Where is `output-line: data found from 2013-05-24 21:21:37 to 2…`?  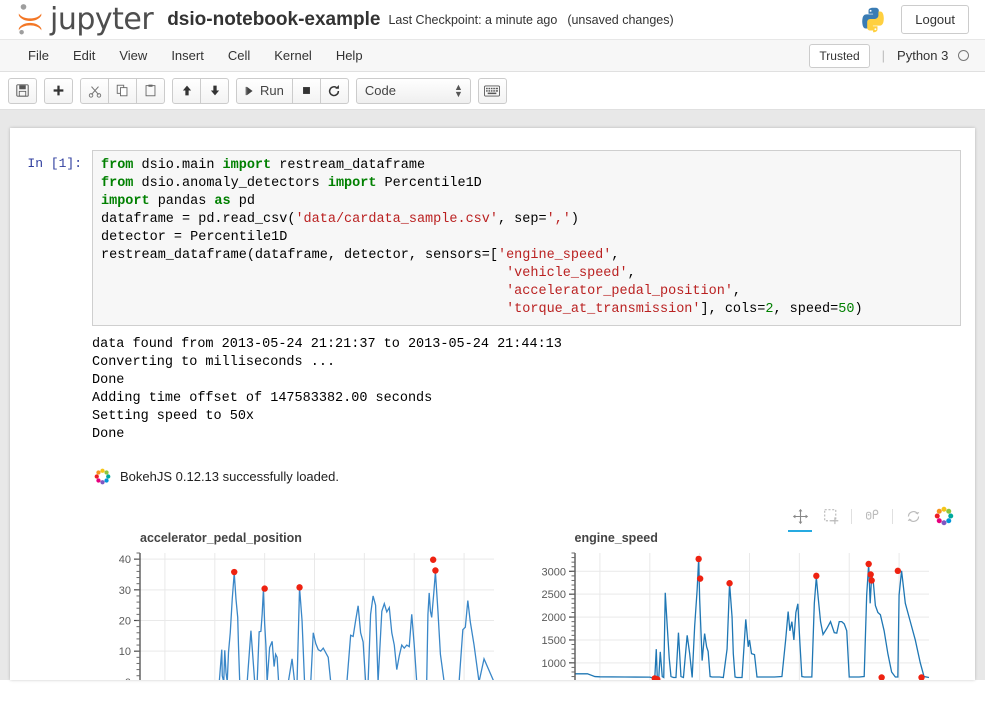 output-line: data found from 2013-05-24 21:21:37 to 2… is located at coordinates (327, 344).